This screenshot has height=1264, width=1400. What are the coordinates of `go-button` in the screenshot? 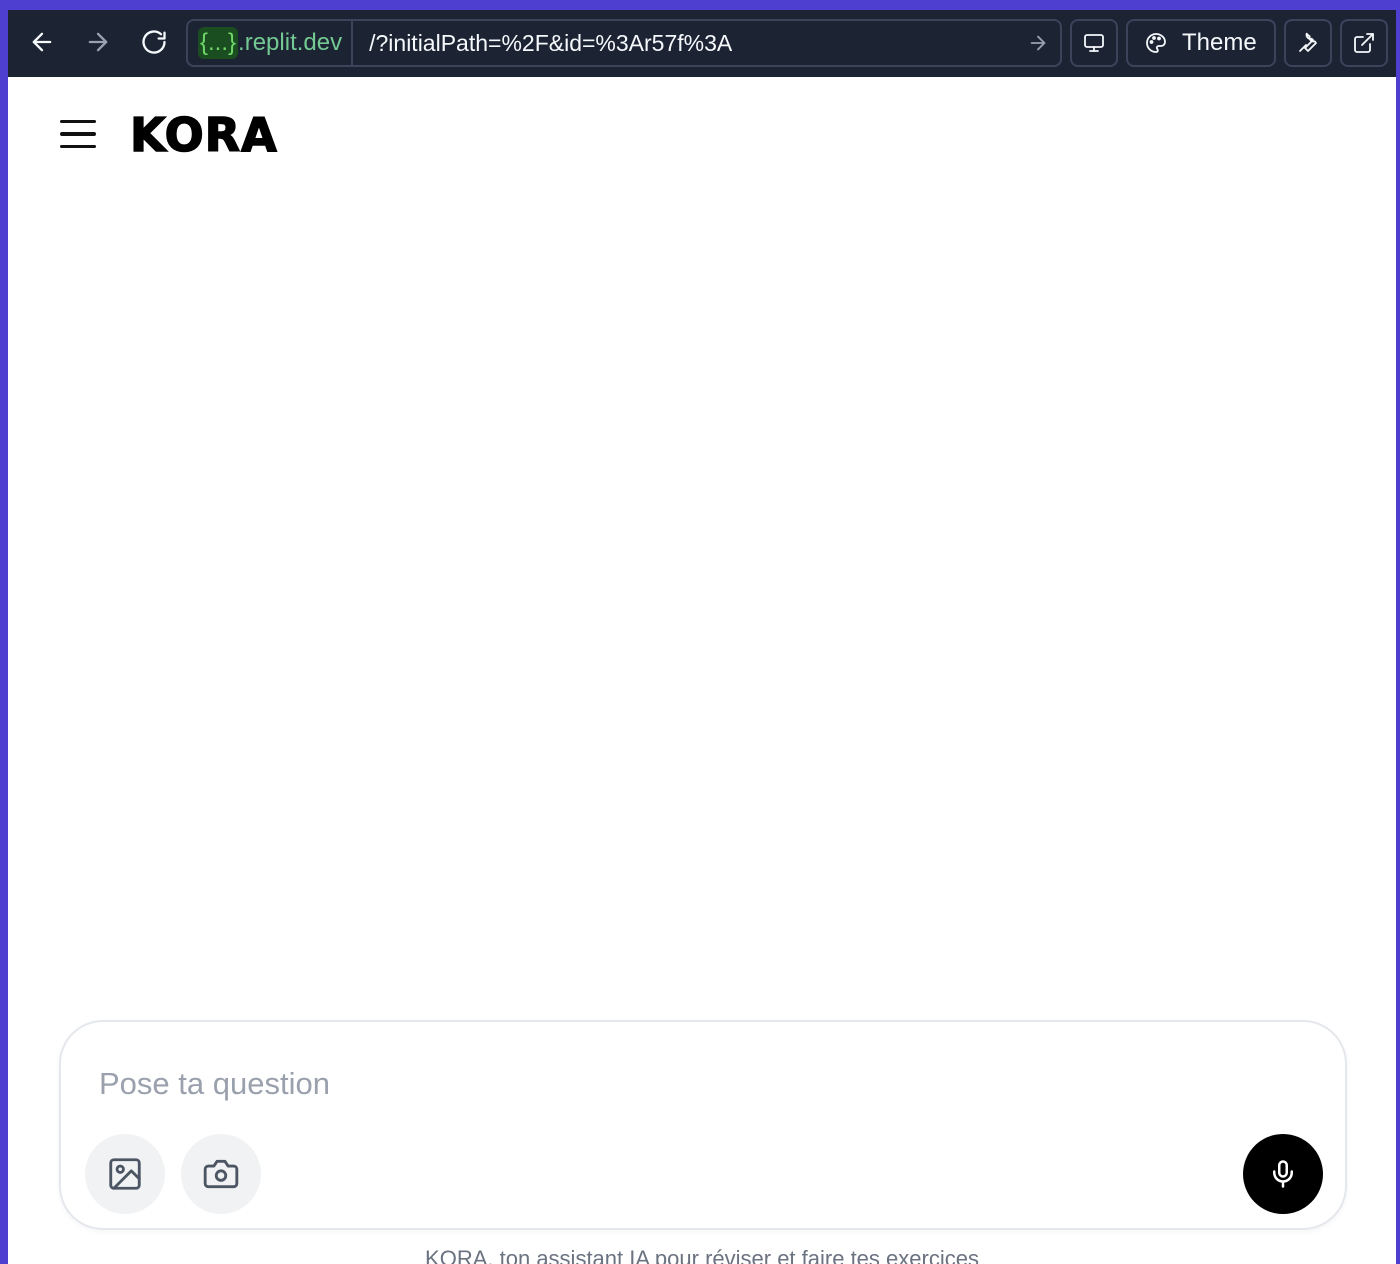 It's located at (1038, 43).